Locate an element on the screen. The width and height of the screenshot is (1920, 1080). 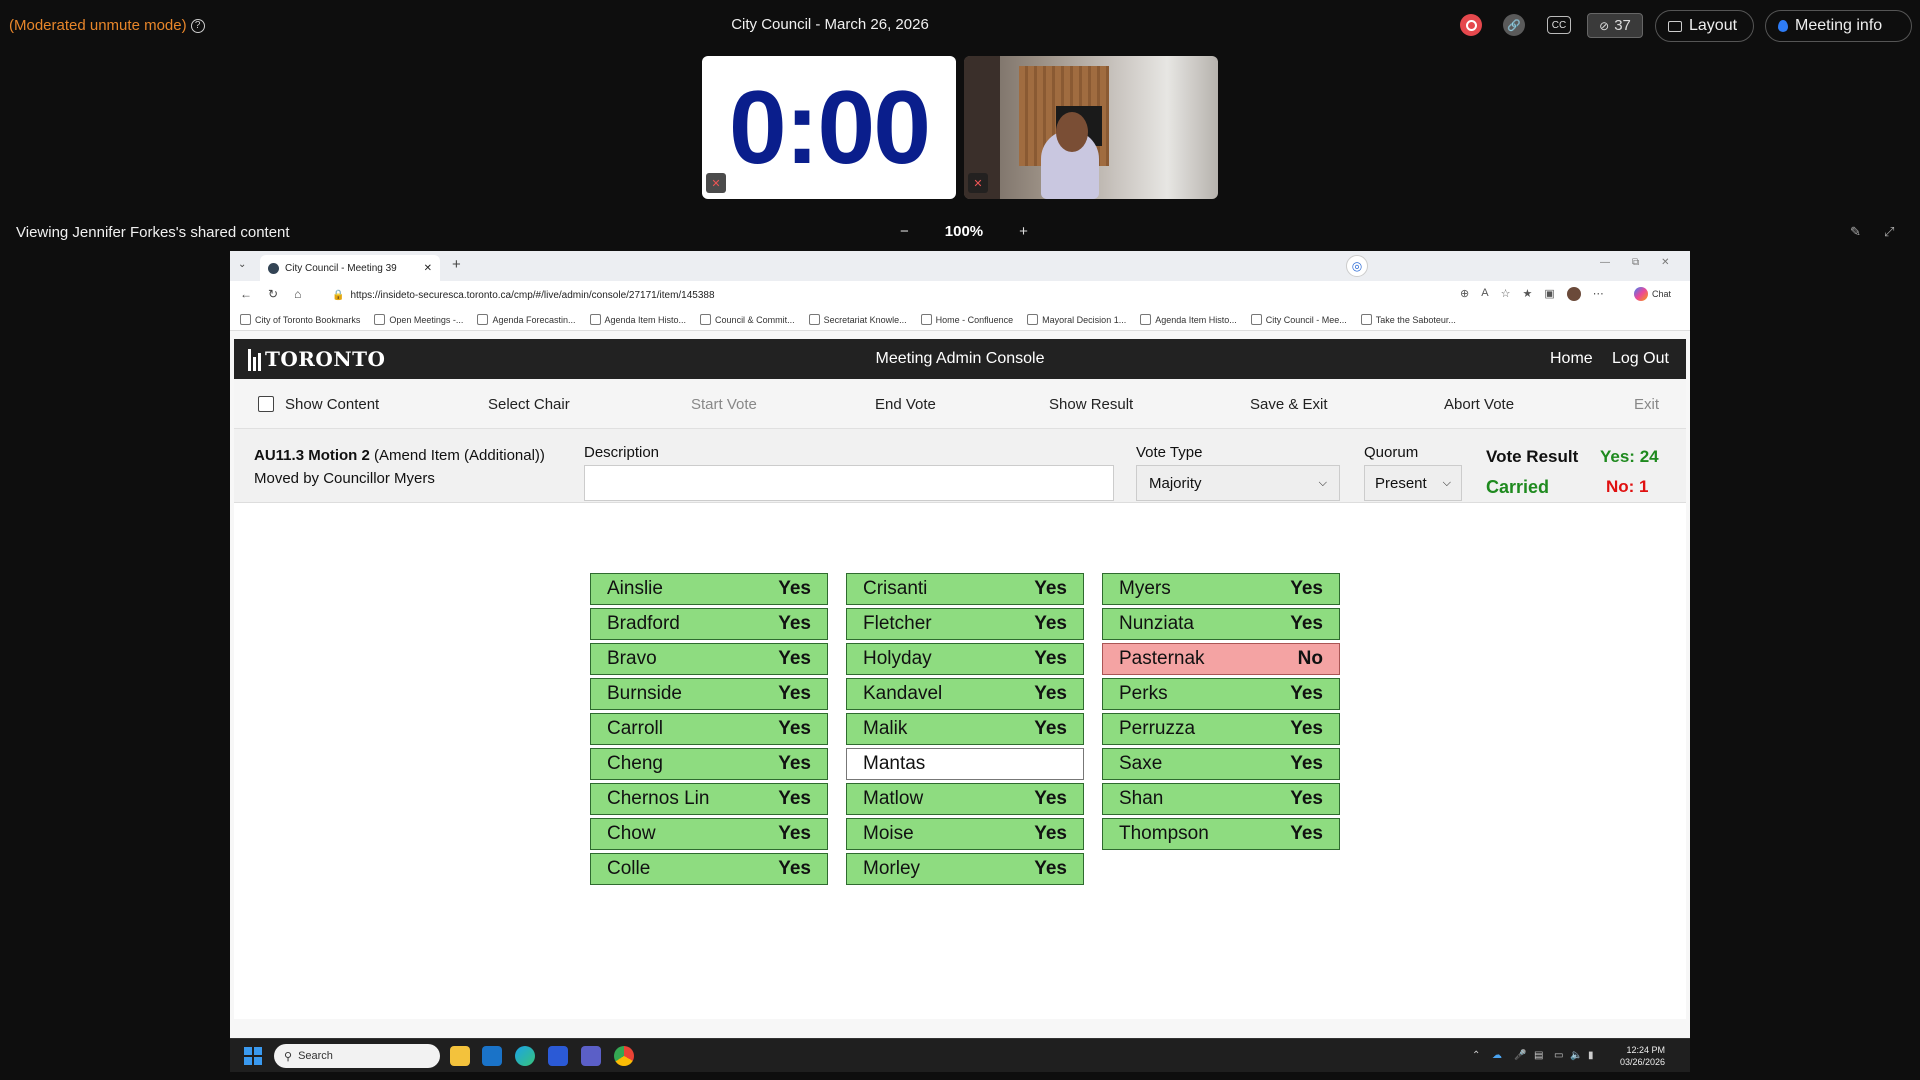
outlook-icon is located at coordinates (492, 1056).